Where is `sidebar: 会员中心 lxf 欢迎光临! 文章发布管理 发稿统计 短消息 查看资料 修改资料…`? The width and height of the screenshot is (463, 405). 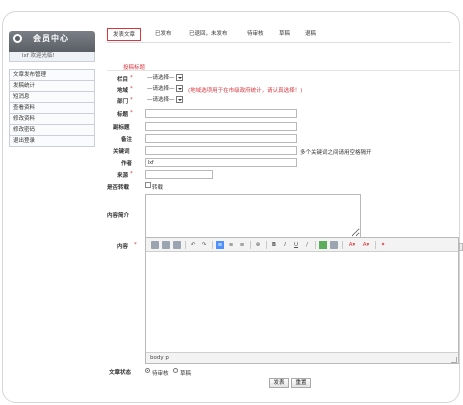
sidebar: 会员中心 lxf 欢迎光临! 文章发布管理 发稿统计 短消息 查看资料 修改资料… is located at coordinates (52, 89).